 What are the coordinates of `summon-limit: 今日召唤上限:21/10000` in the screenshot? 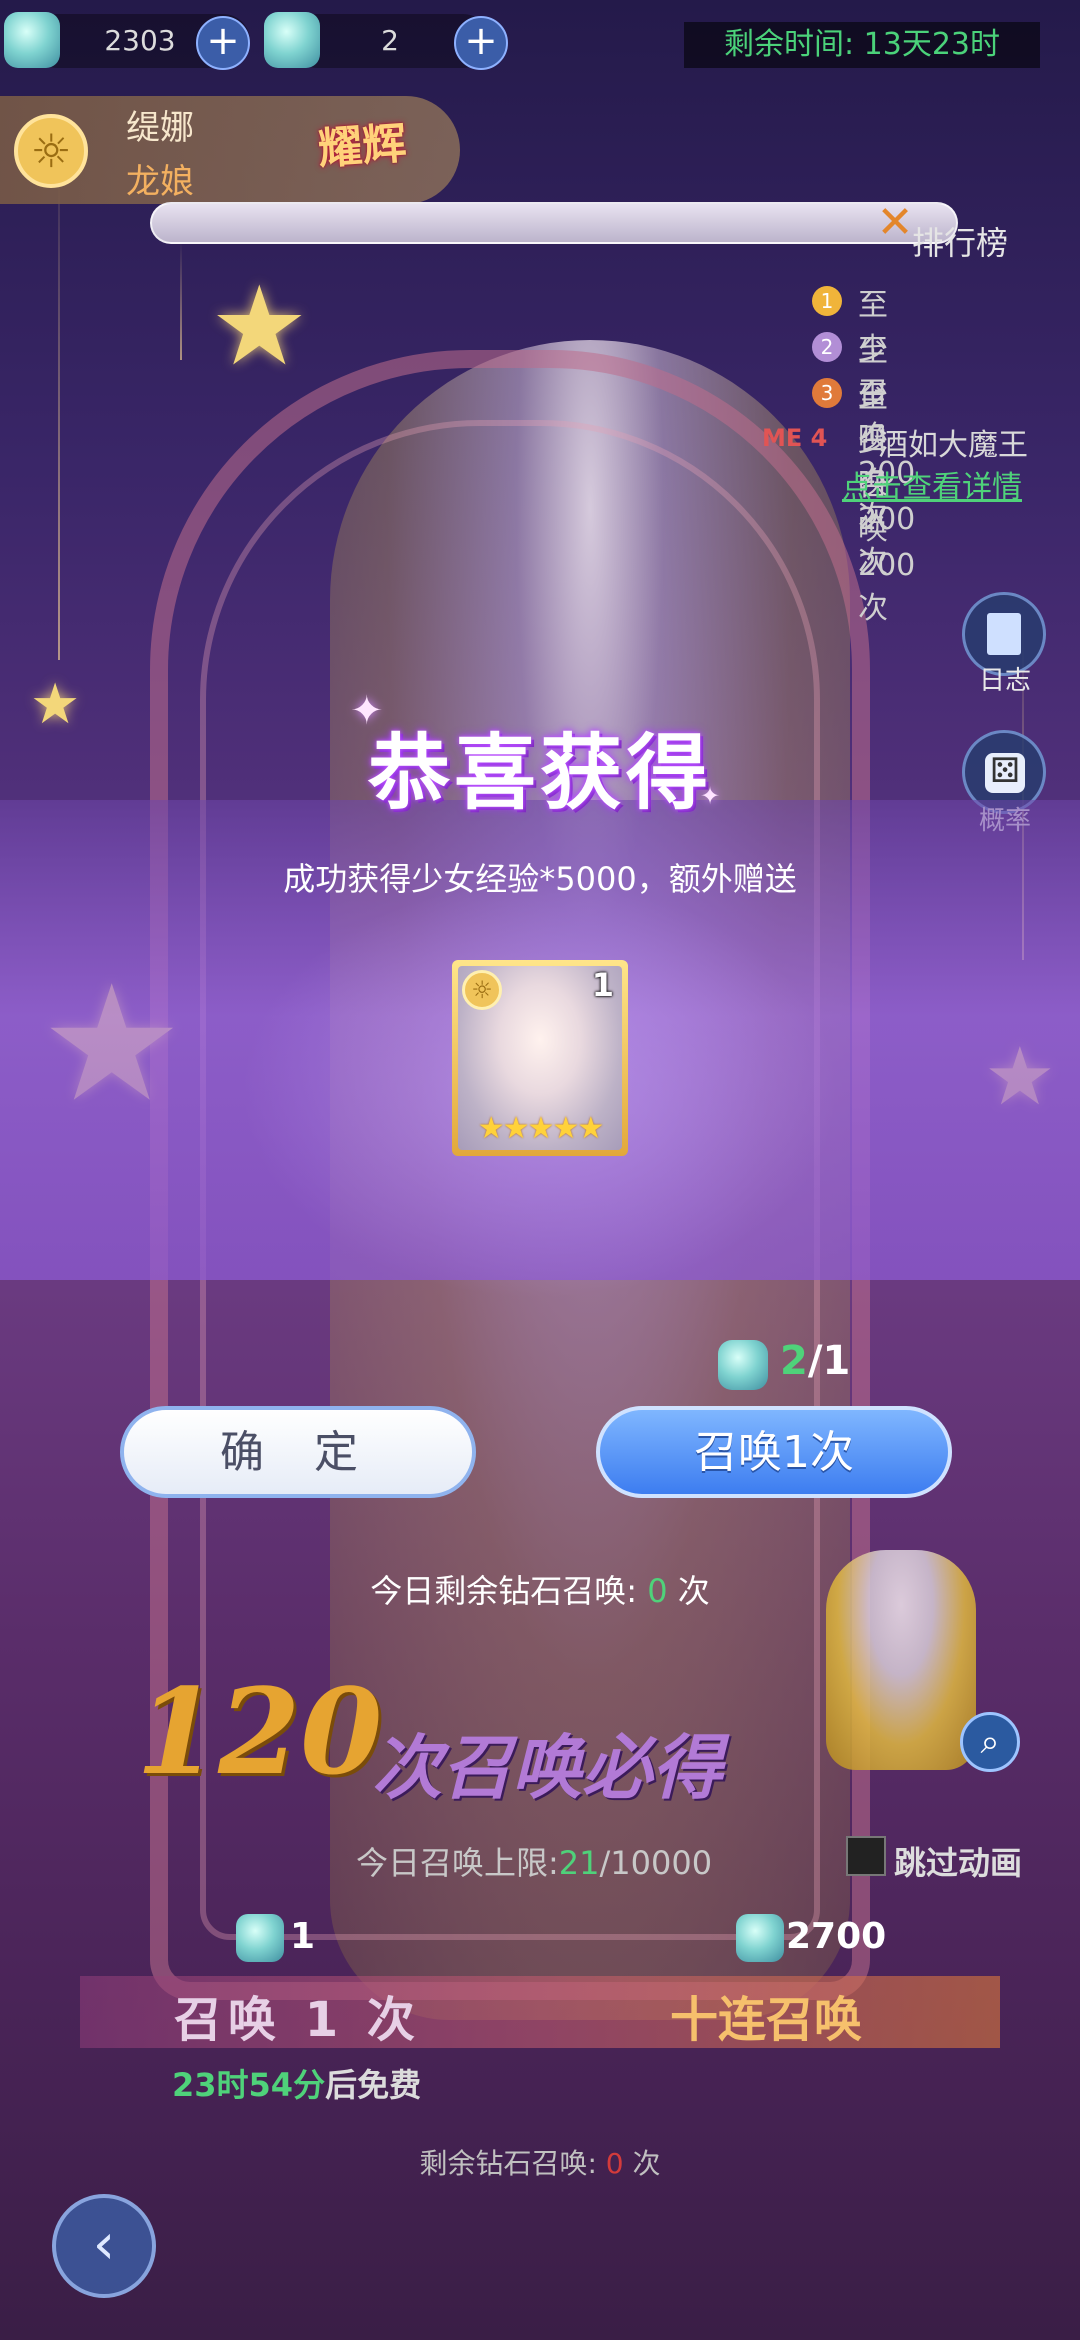 It's located at (534, 1861).